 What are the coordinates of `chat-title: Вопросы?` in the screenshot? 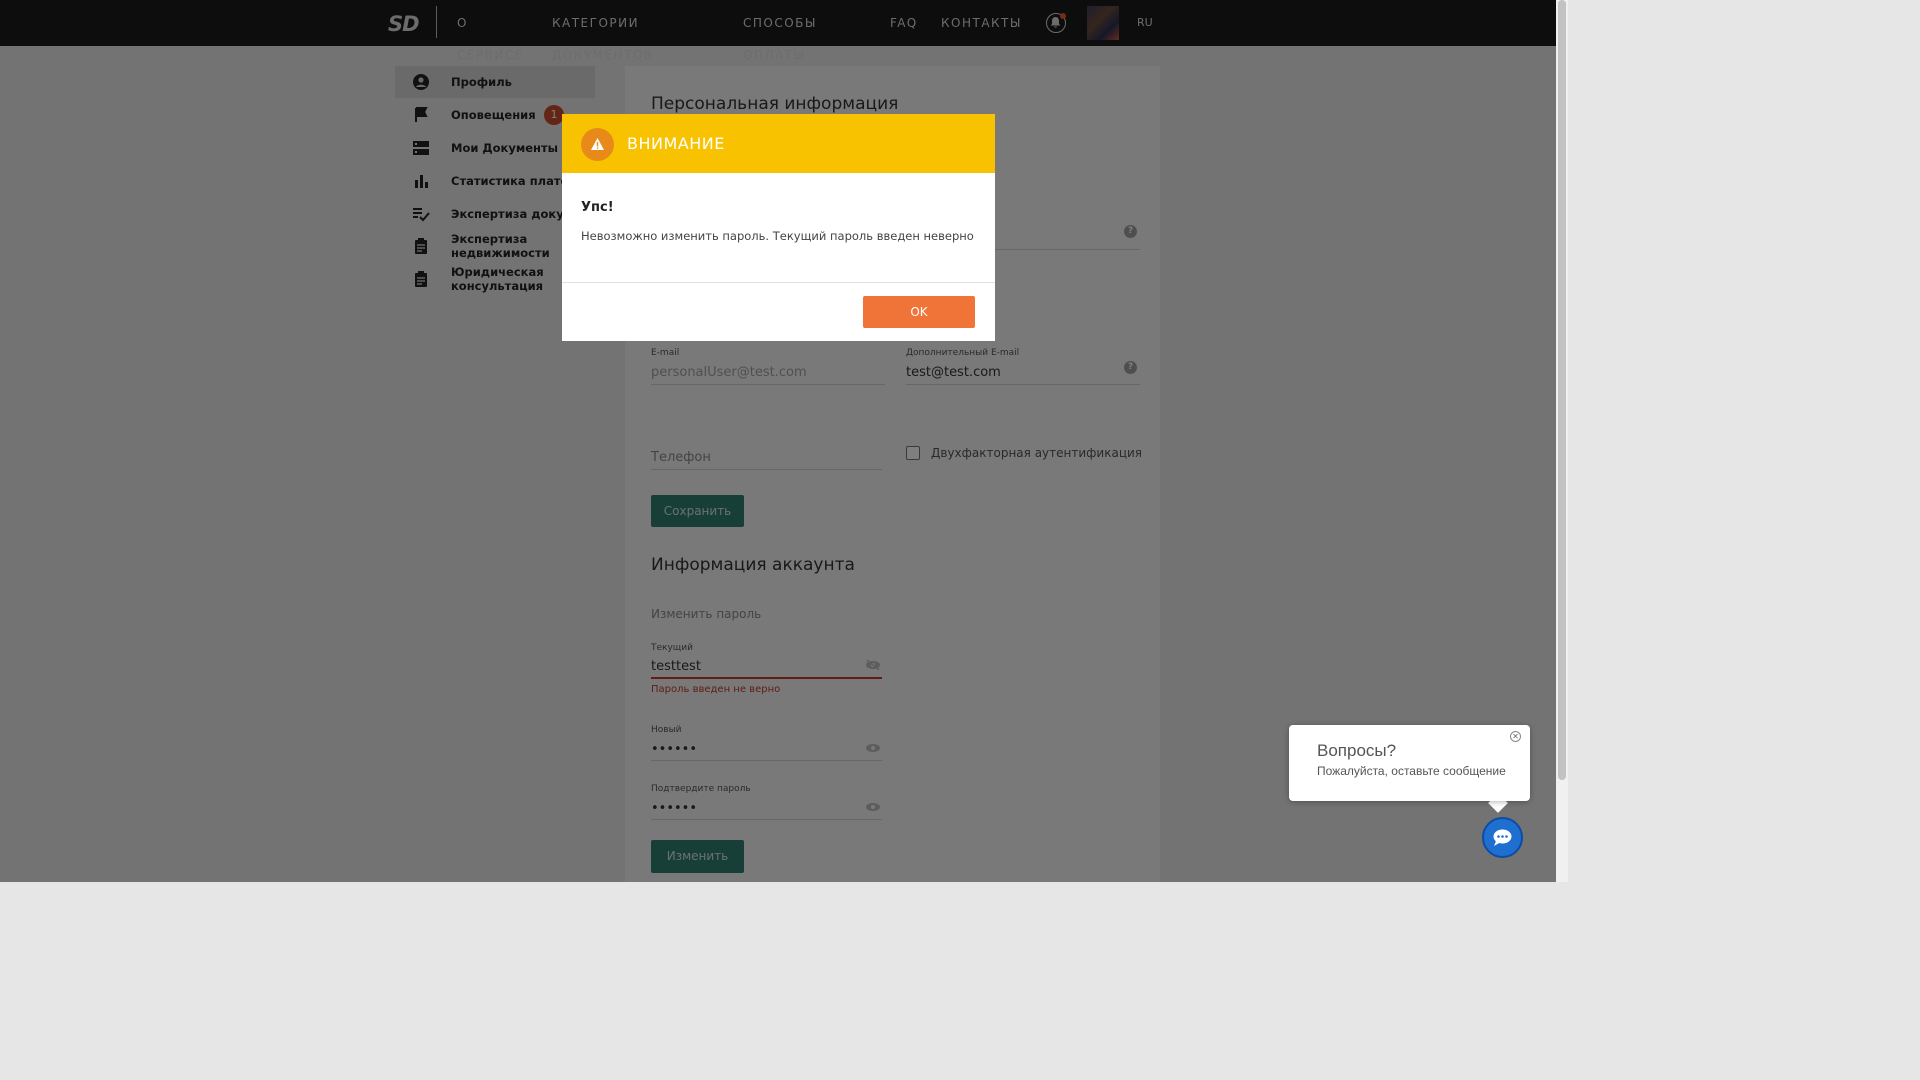 It's located at (1357, 750).